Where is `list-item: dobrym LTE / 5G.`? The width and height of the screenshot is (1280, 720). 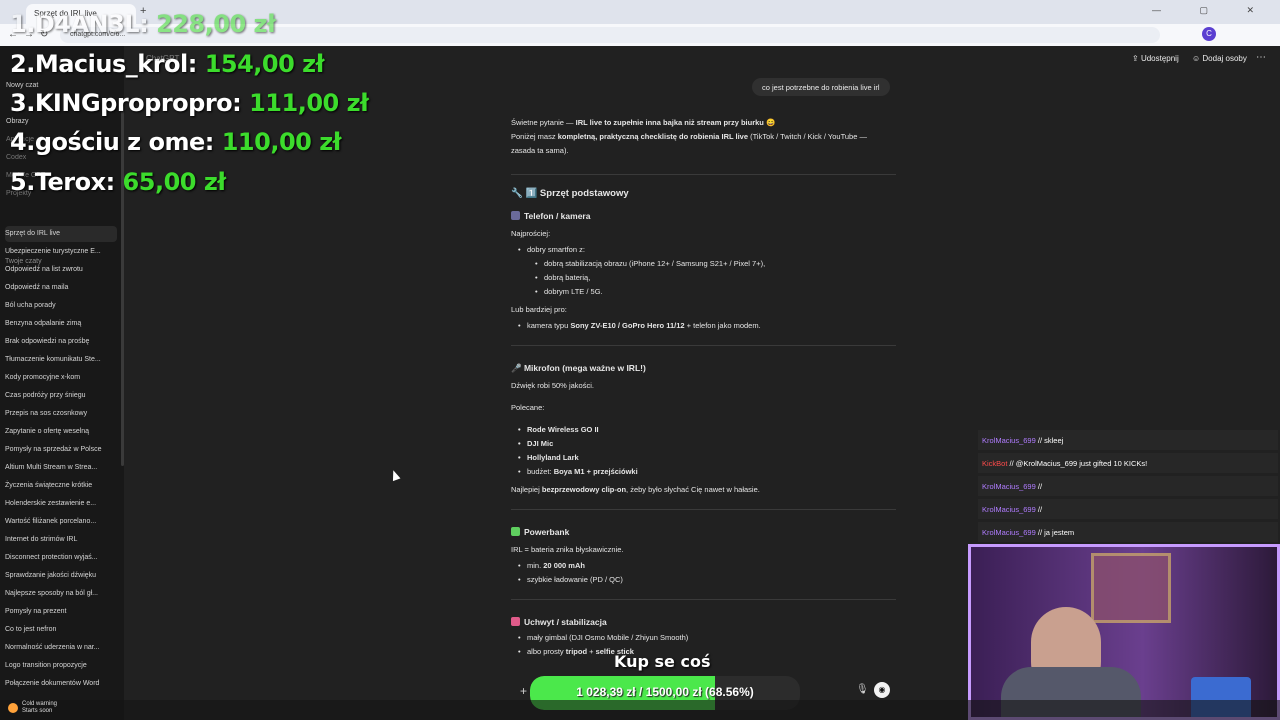 list-item: dobrym LTE / 5G. is located at coordinates (569, 292).